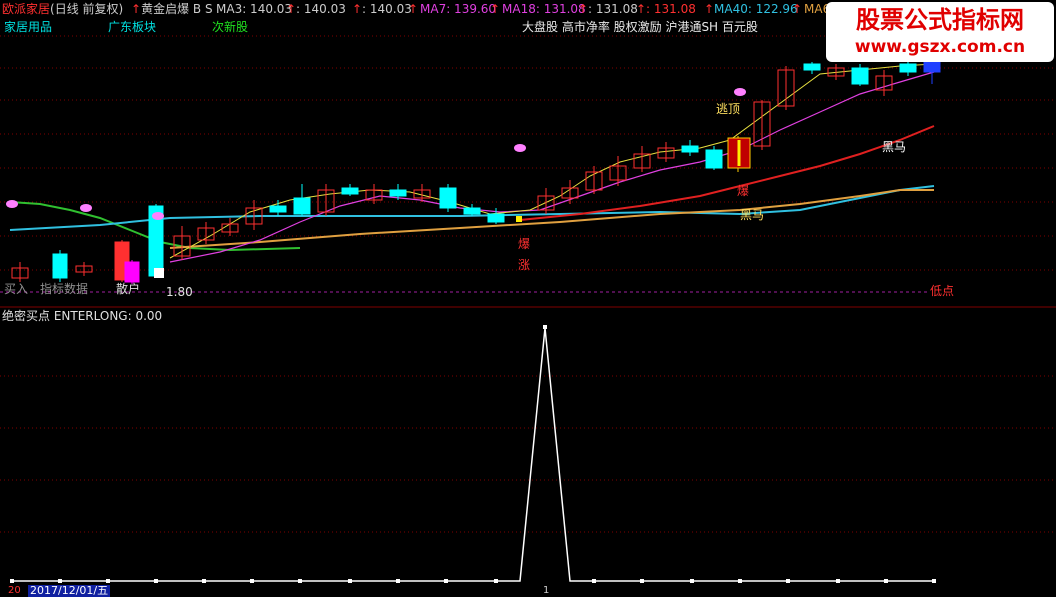 This screenshot has width=1056, height=597. I want to click on watermark-url: www.gszx.com.cn, so click(940, 47).